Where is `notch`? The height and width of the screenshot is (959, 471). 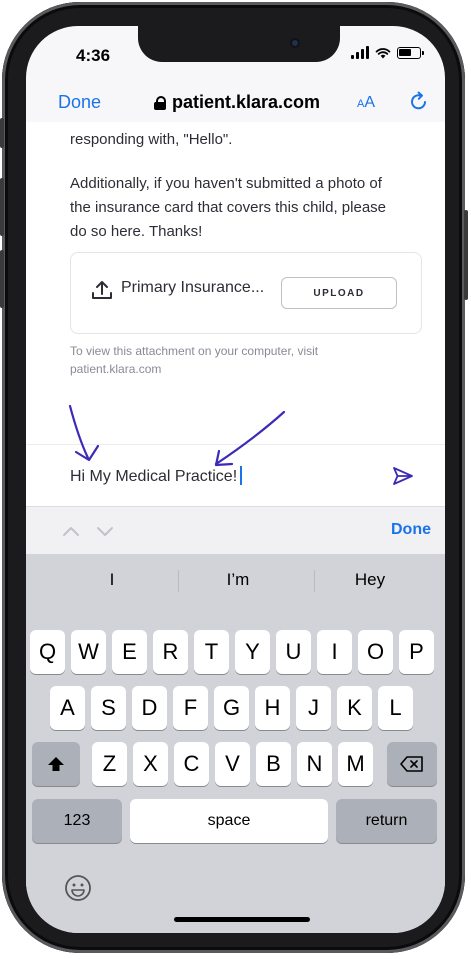
notch is located at coordinates (239, 44).